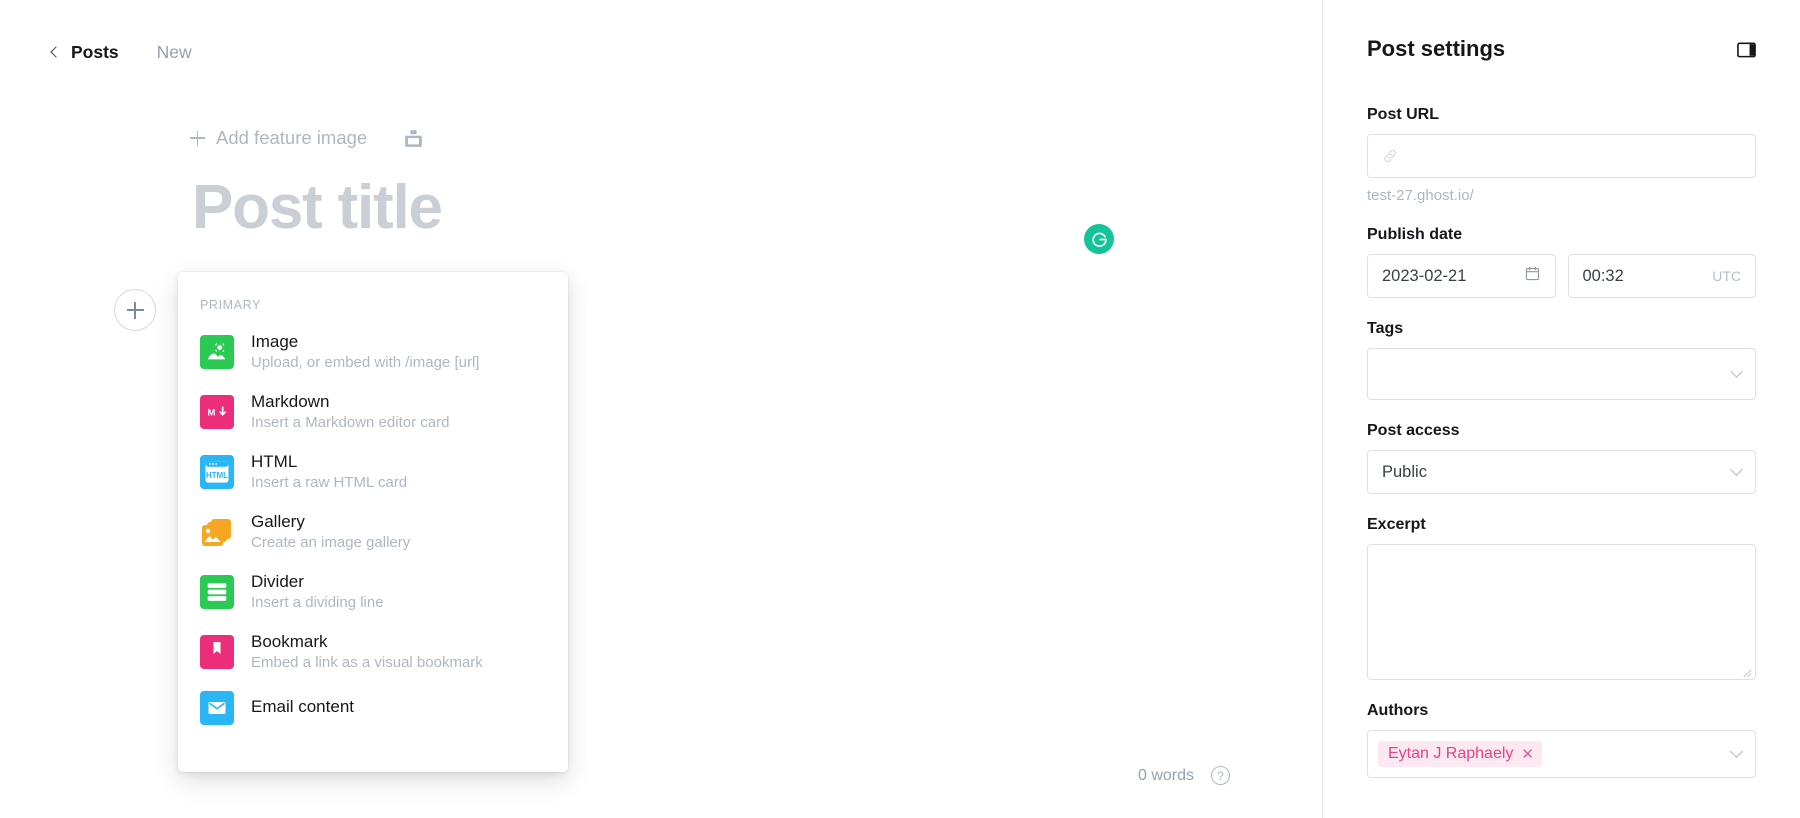  What do you see at coordinates (413, 138) in the screenshot?
I see `unsplash-icon` at bounding box center [413, 138].